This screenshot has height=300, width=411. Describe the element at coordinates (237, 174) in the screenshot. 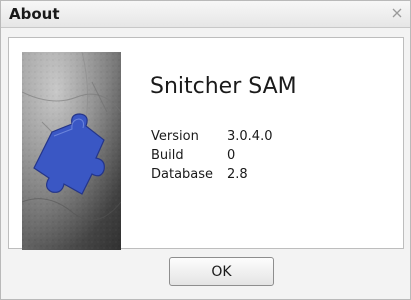

I see `database-value: 2.8` at that location.